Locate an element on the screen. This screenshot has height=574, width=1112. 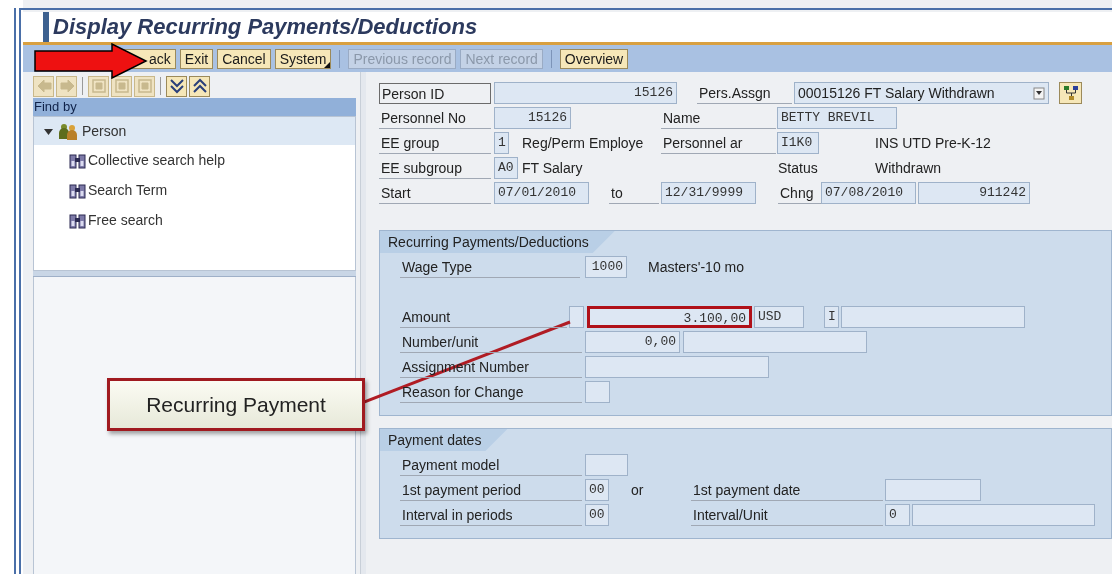
field-label: Personnel ar is located at coordinates (718, 143).